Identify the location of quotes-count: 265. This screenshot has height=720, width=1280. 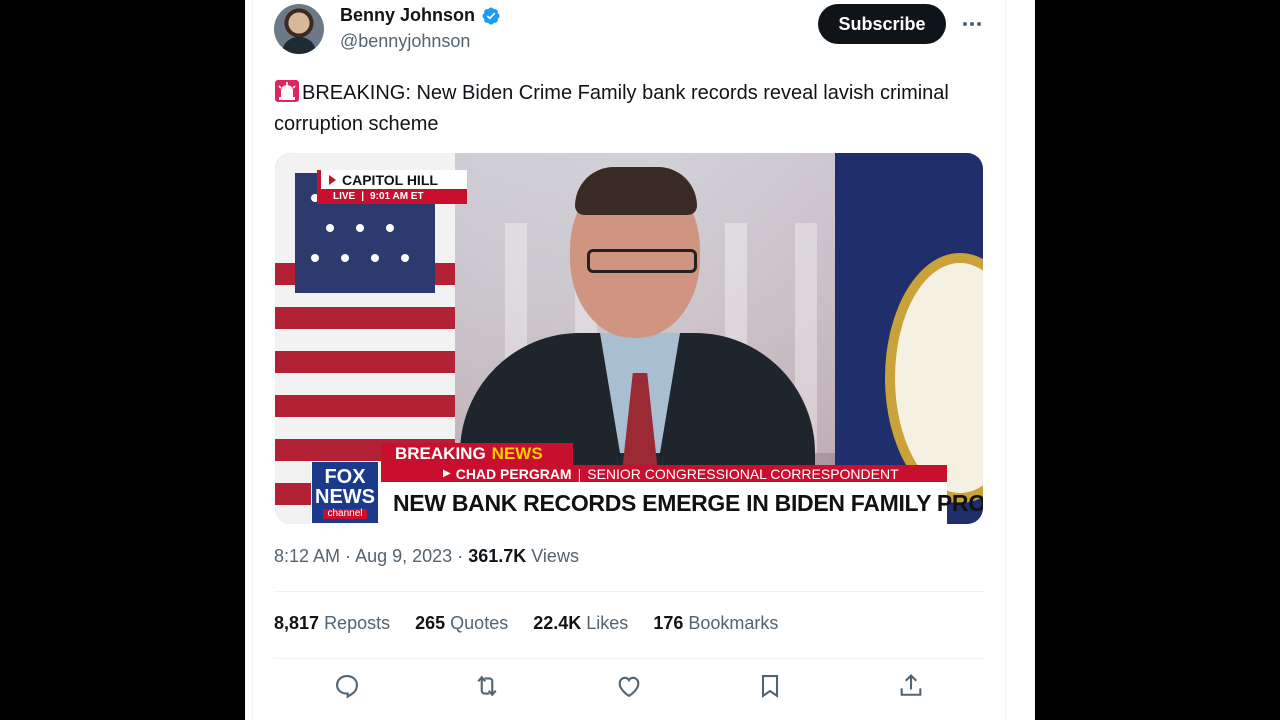
(430, 623).